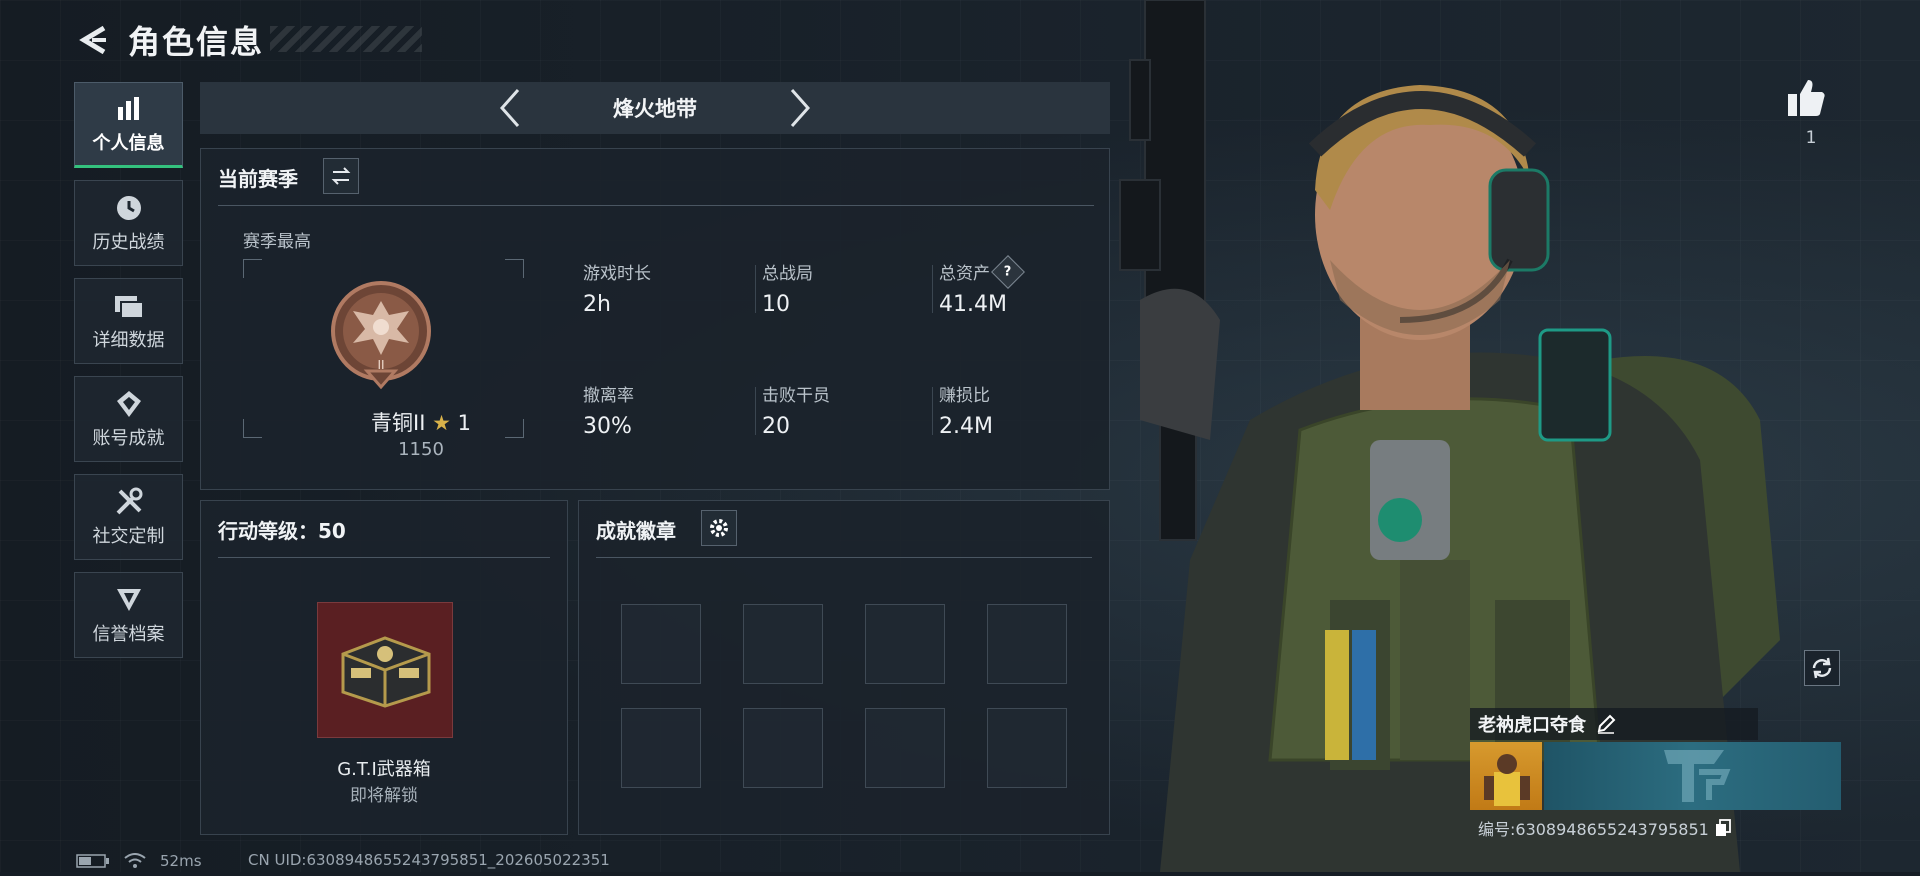 This screenshot has width=1920, height=876. Describe the element at coordinates (800, 108) in the screenshot. I see `mode-next-button` at that location.